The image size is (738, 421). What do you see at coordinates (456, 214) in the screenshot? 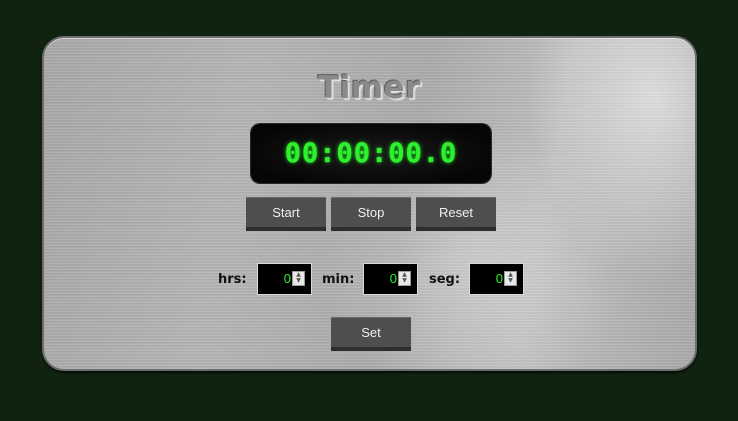
I see `reset-button: Reset` at bounding box center [456, 214].